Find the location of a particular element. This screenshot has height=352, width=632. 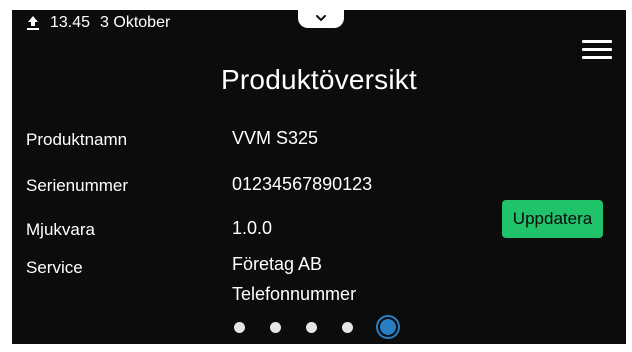

label-mjukvara: Mjukvara is located at coordinates (60, 229).